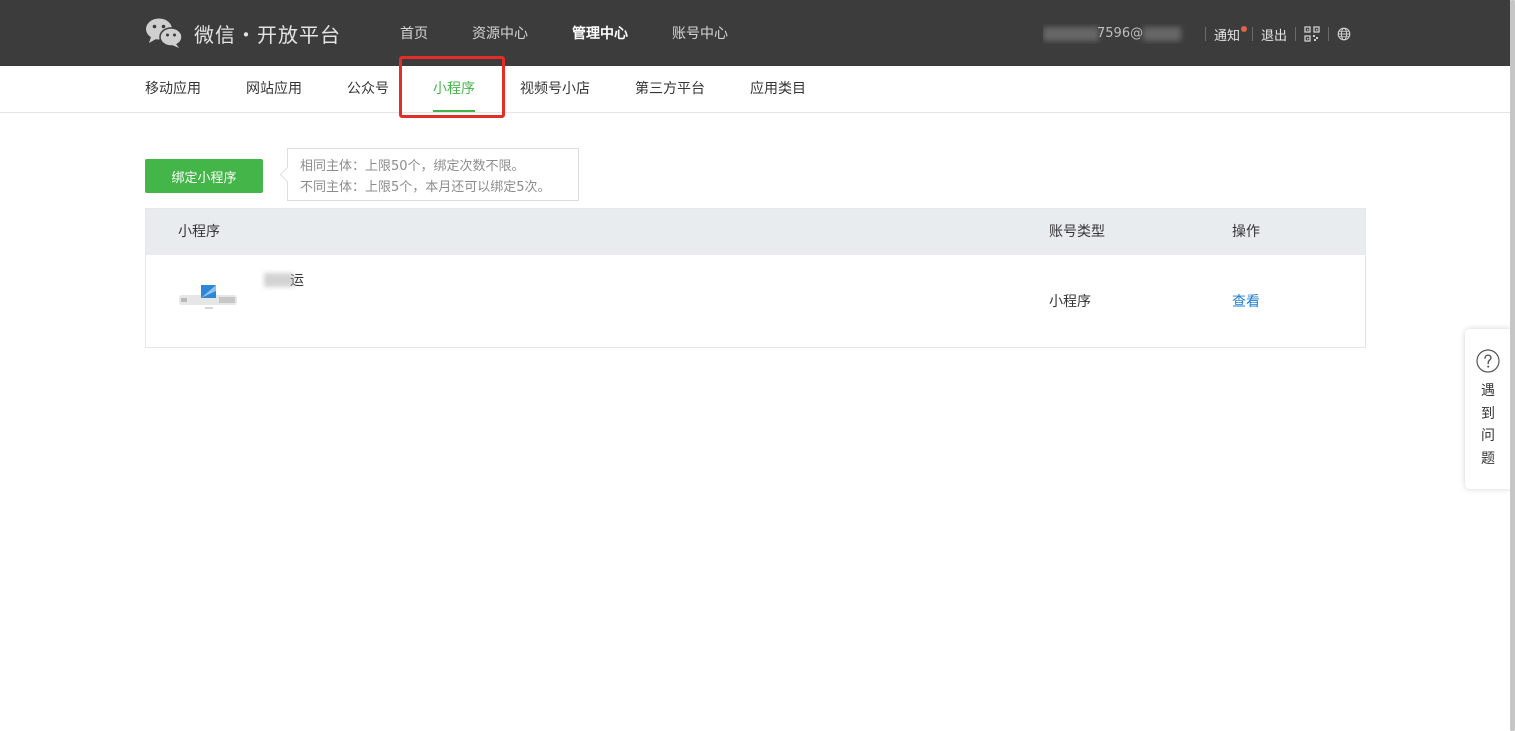 The height and width of the screenshot is (731, 1515). I want to click on wechat-logo-icon, so click(164, 33).